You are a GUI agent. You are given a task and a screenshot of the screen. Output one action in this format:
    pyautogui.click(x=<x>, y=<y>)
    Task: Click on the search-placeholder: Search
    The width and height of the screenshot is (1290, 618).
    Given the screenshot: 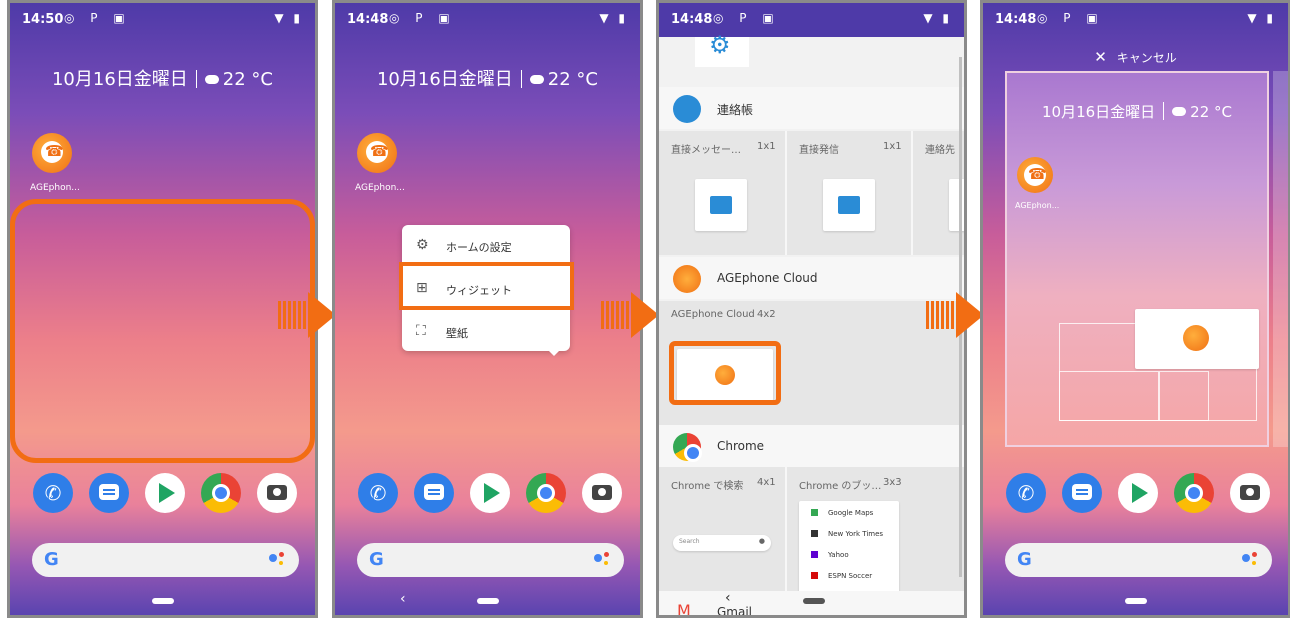 What is the action you would take?
    pyautogui.click(x=689, y=541)
    